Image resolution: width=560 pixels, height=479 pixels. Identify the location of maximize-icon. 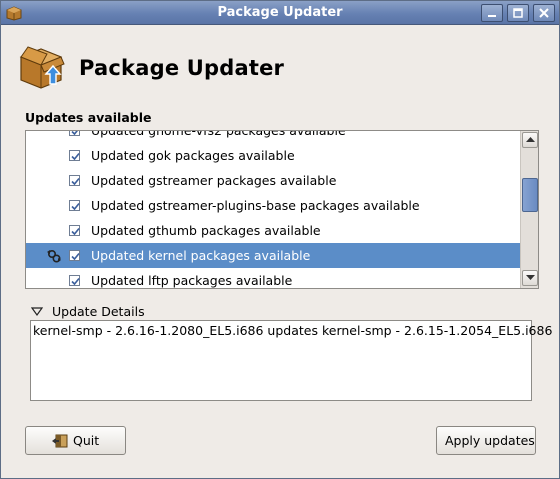
(518, 13).